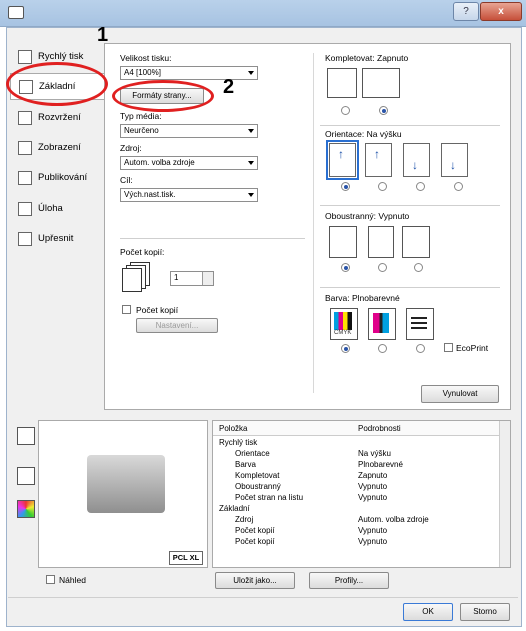  Describe the element at coordinates (501, 11) in the screenshot. I see `close-button: x` at that location.